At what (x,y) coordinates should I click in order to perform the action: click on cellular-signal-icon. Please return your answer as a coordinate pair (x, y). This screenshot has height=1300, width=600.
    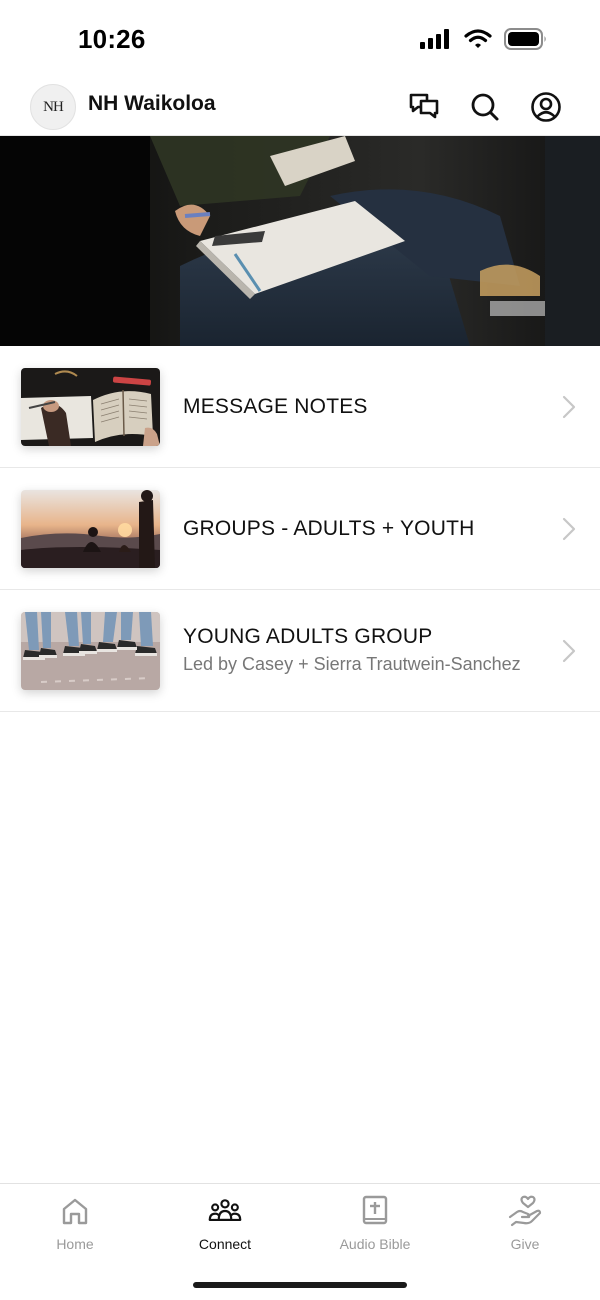
    Looking at the image, I should click on (436, 41).